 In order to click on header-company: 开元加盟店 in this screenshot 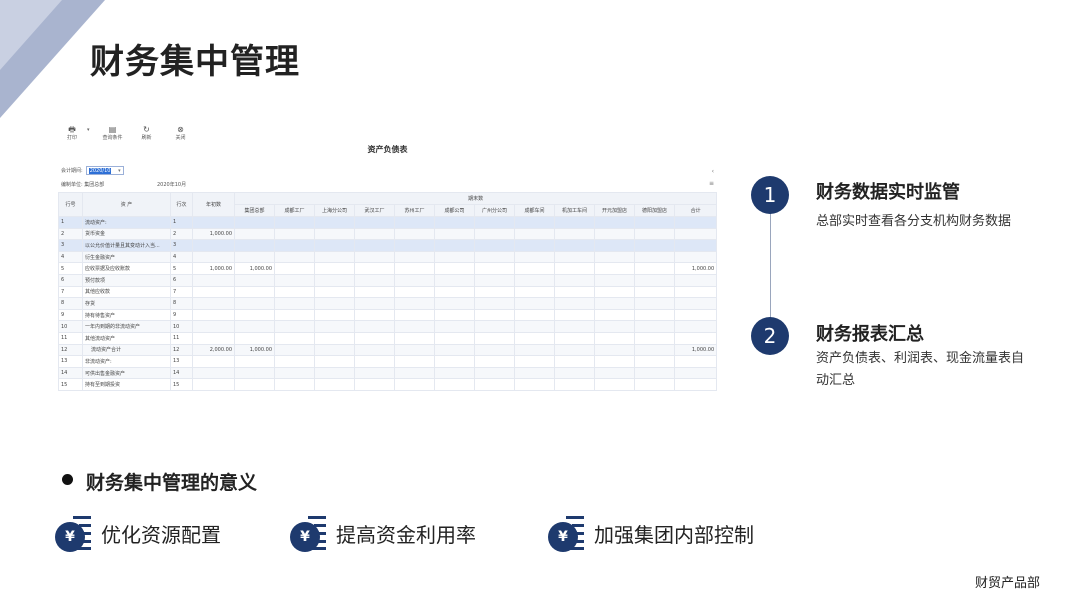, I will do `click(614, 210)`.